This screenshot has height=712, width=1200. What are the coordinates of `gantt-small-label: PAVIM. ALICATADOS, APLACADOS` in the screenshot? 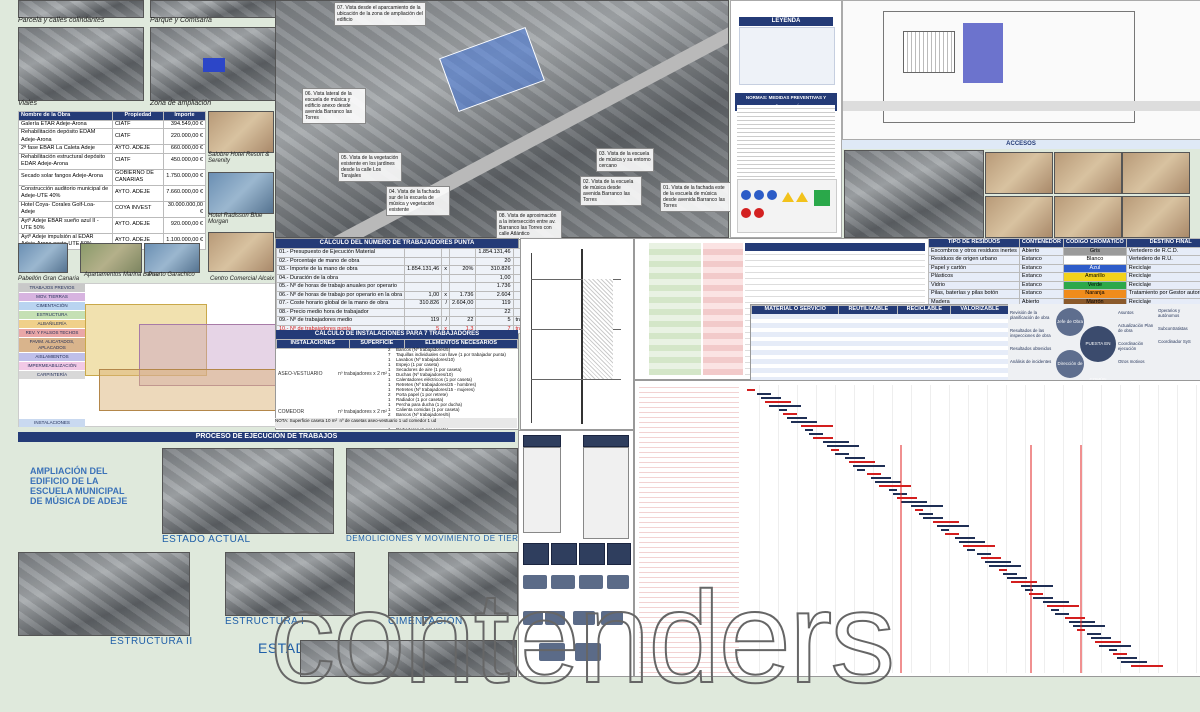 It's located at (52, 345).